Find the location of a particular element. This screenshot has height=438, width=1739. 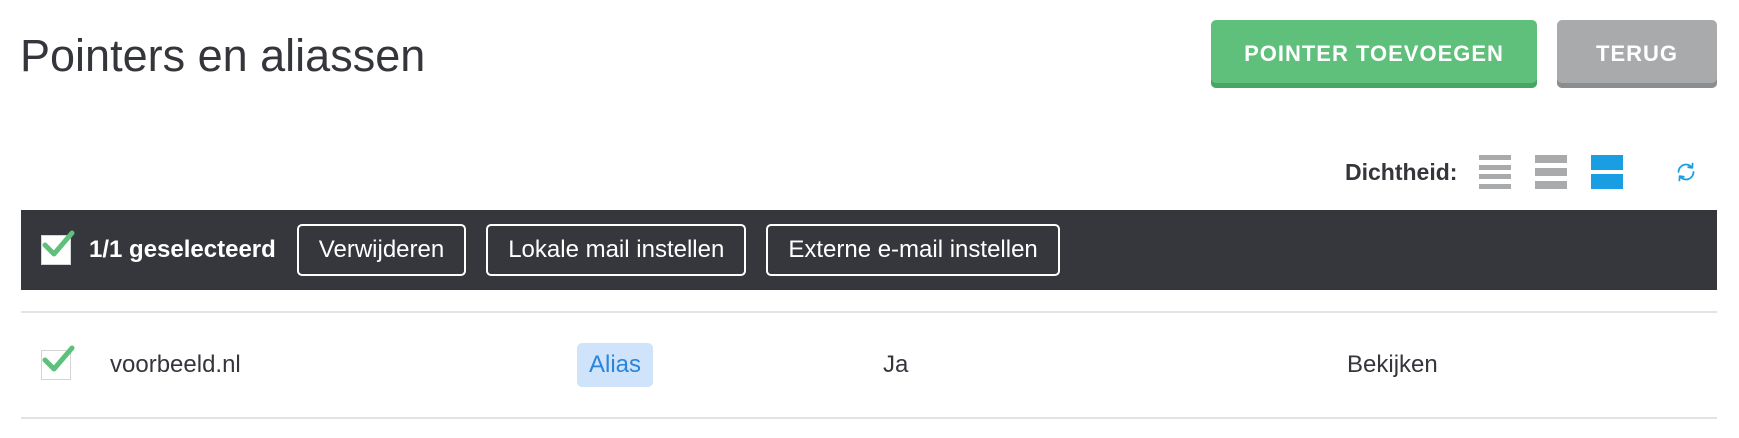

density-compact-icon is located at coordinates (1495, 172).